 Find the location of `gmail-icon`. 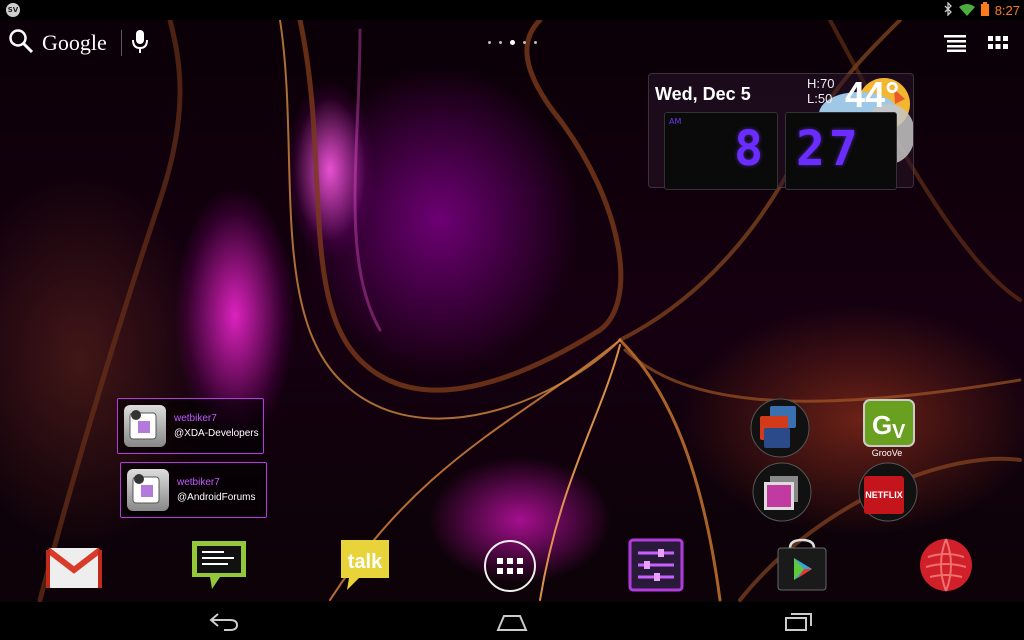

gmail-icon is located at coordinates (74, 568).